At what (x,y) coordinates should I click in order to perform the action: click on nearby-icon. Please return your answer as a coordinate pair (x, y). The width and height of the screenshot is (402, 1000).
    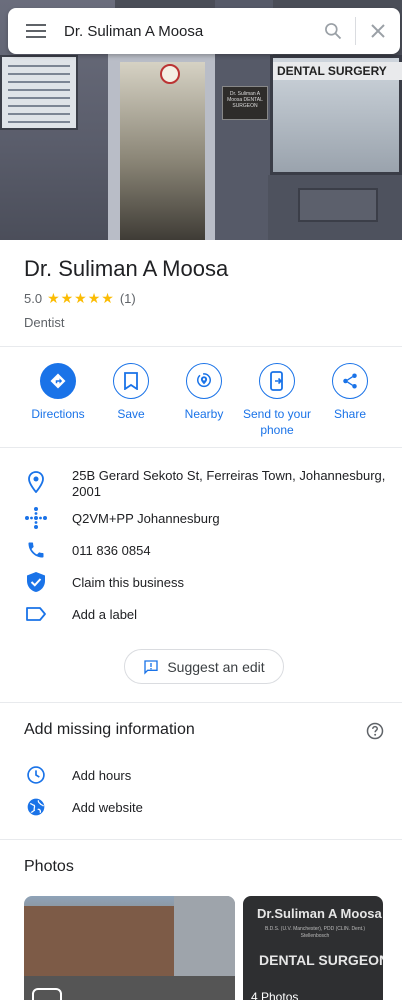
    Looking at the image, I should click on (204, 381).